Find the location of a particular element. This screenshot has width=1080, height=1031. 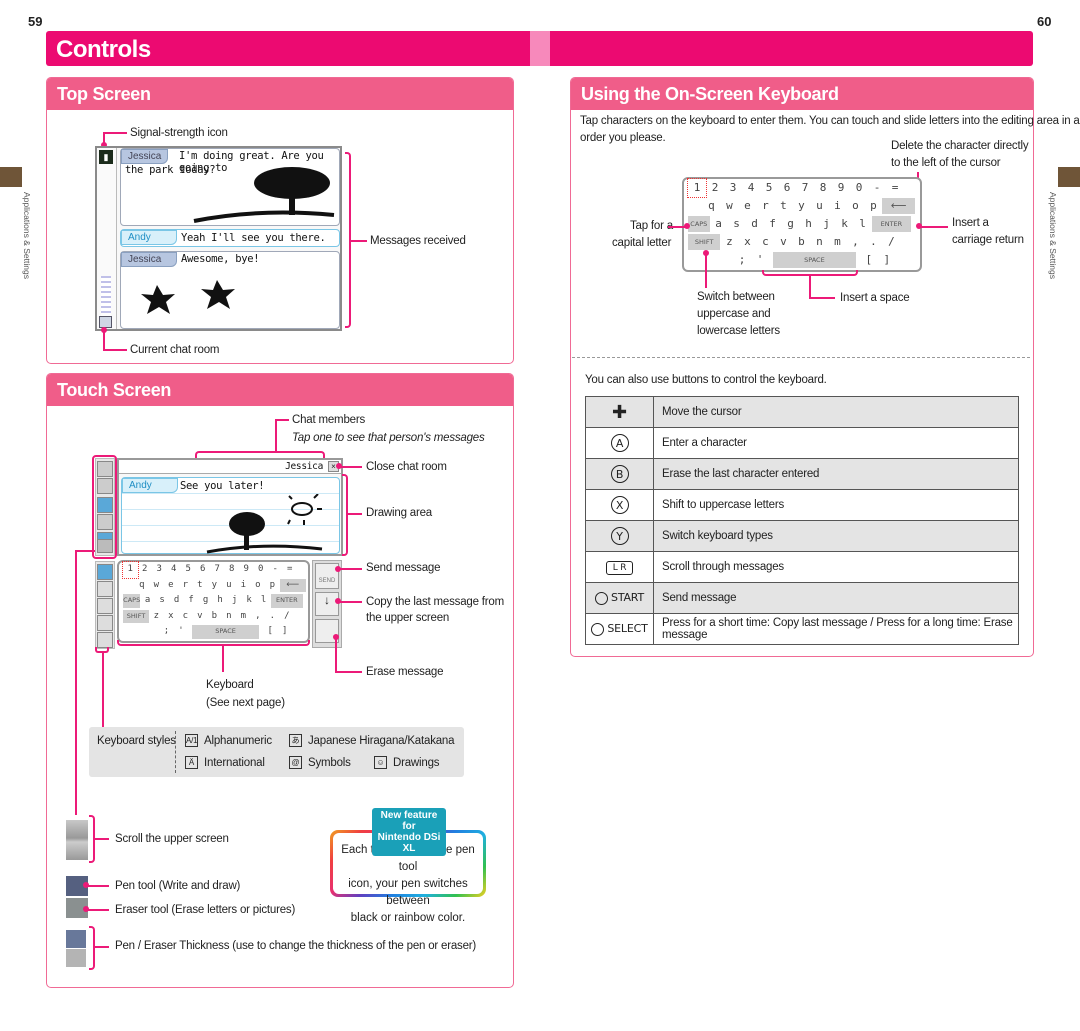

symbols-style-button is located at coordinates (105, 623).